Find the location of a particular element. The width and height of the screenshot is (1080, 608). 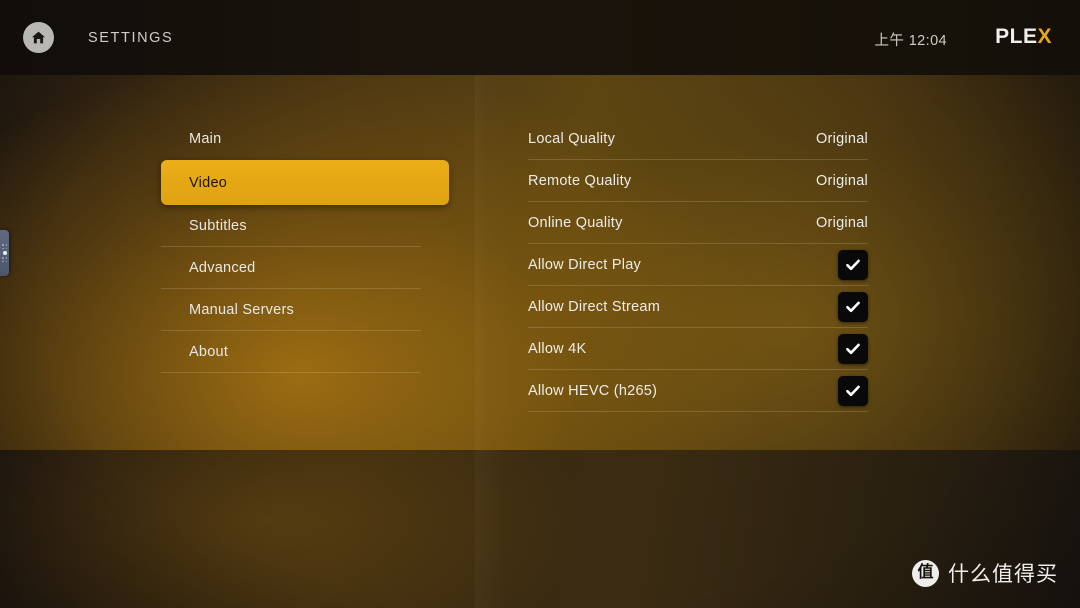

watermark-text: 什么值得买 is located at coordinates (1003, 574).